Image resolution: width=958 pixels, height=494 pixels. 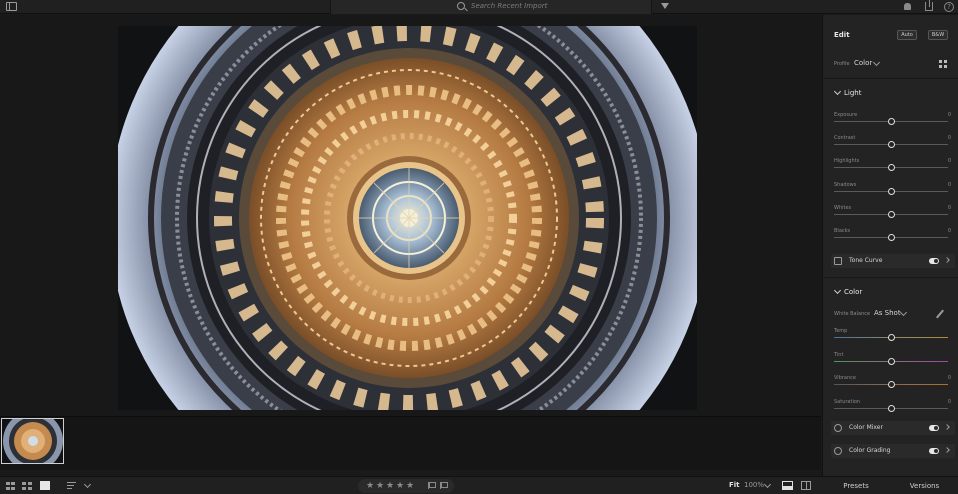 I want to click on sidebar-toggle-icon, so click(x=11, y=6).